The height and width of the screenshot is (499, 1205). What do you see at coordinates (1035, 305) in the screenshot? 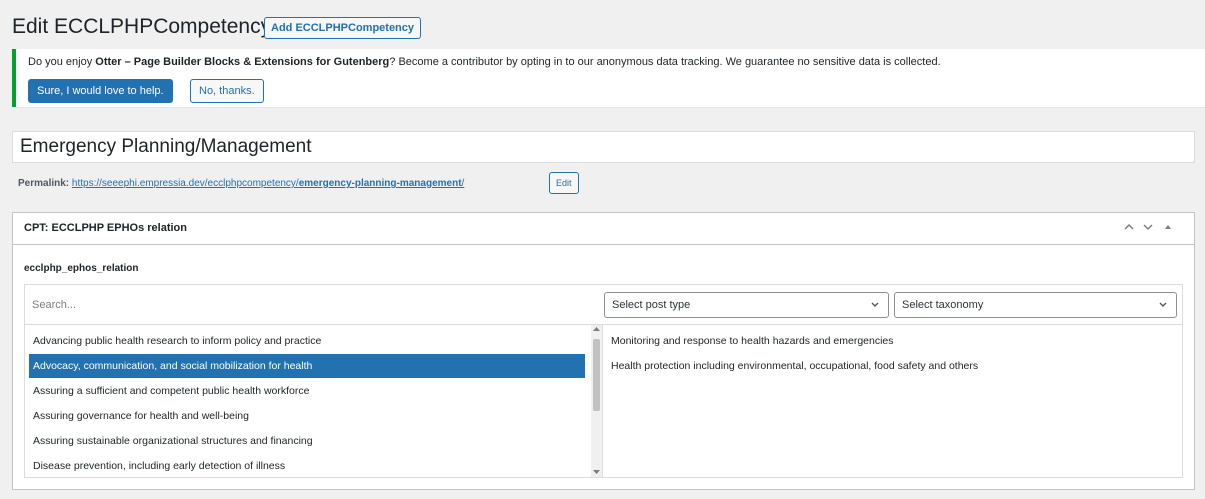
I see `taxonomy-select: Select taxonomy` at bounding box center [1035, 305].